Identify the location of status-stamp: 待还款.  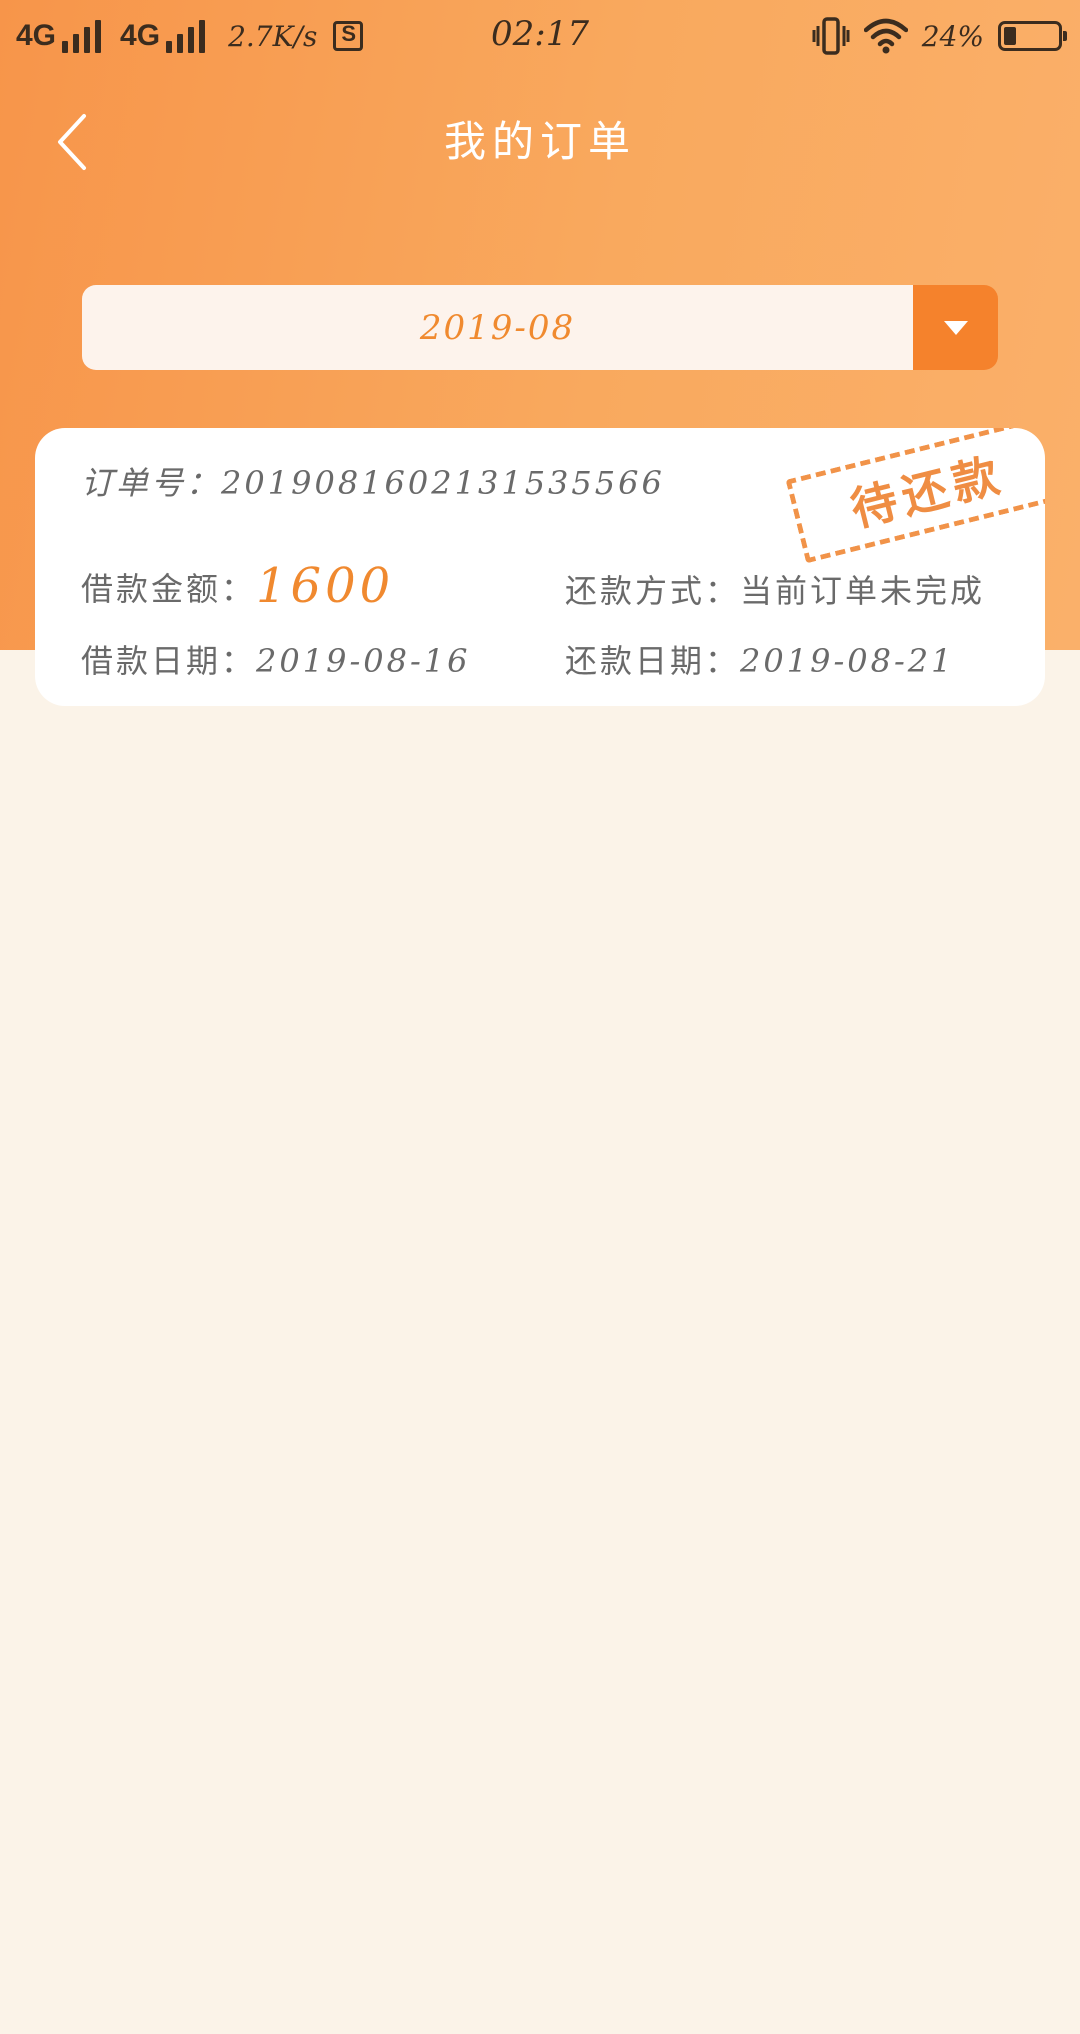
(915, 496).